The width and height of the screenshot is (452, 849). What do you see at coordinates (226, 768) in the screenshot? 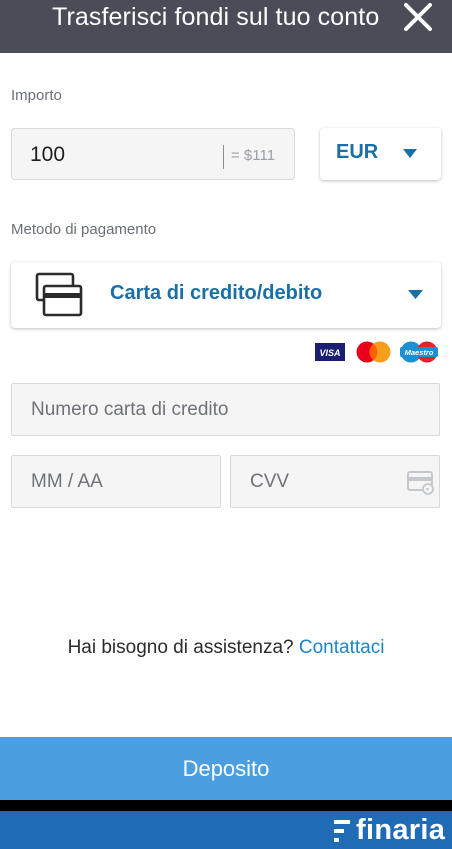
I see `deposit-button: Deposito` at bounding box center [226, 768].